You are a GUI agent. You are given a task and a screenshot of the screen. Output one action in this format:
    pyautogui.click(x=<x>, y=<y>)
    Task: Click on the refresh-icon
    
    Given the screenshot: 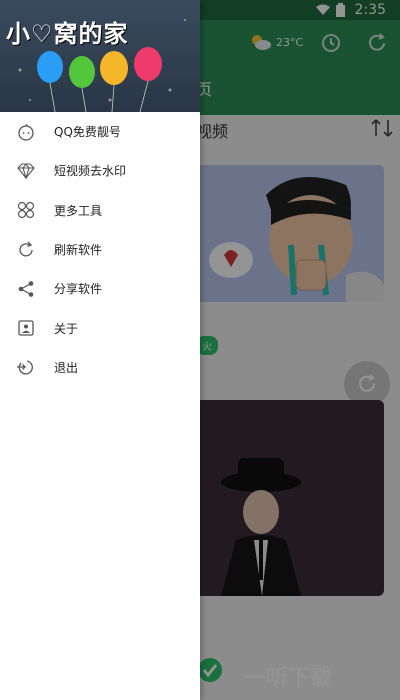 What is the action you would take?
    pyautogui.click(x=26, y=250)
    